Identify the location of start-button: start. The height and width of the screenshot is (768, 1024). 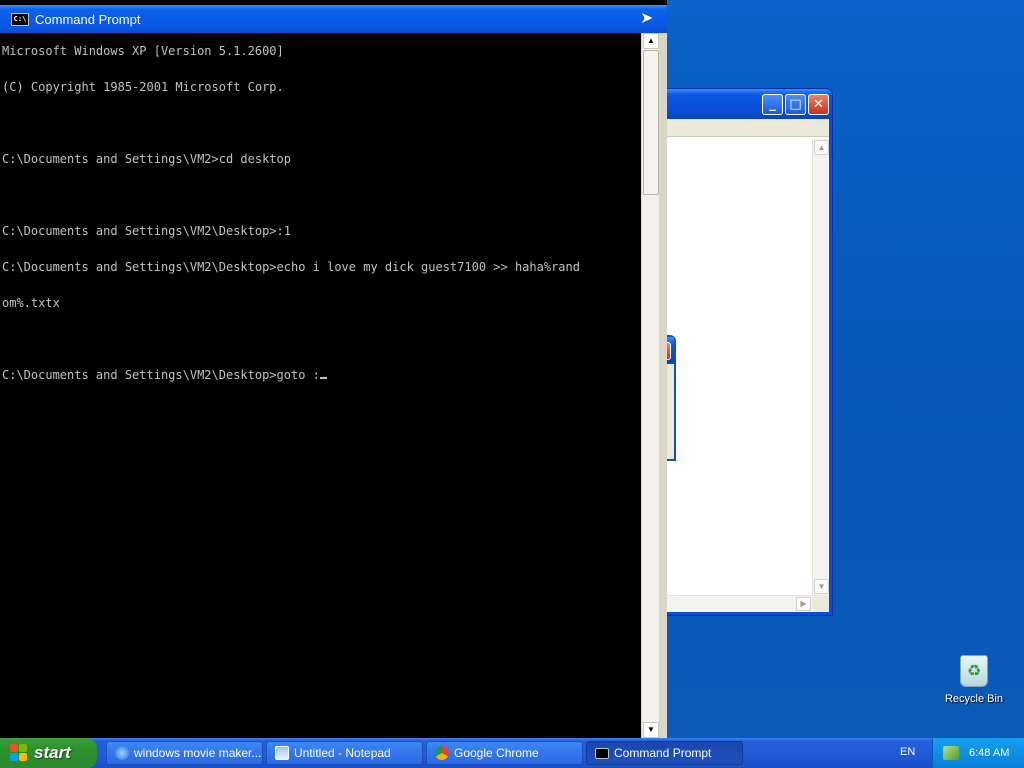
(48, 753).